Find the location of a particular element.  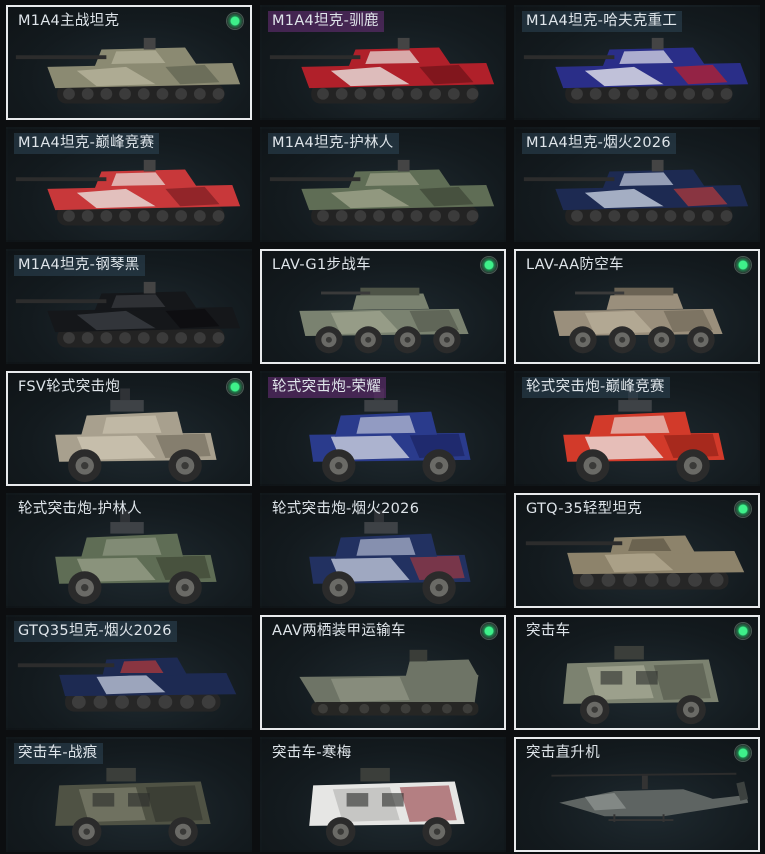

skin-card: M1A4坦克-钢琴黑 is located at coordinates (129, 306).